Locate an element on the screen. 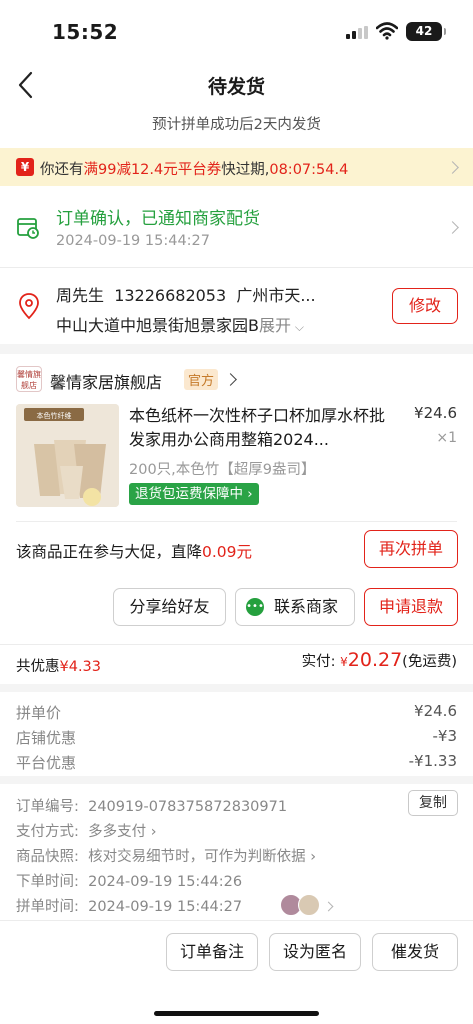 The image size is (473, 1024). recipient-name: 周先生 is located at coordinates (80, 295).